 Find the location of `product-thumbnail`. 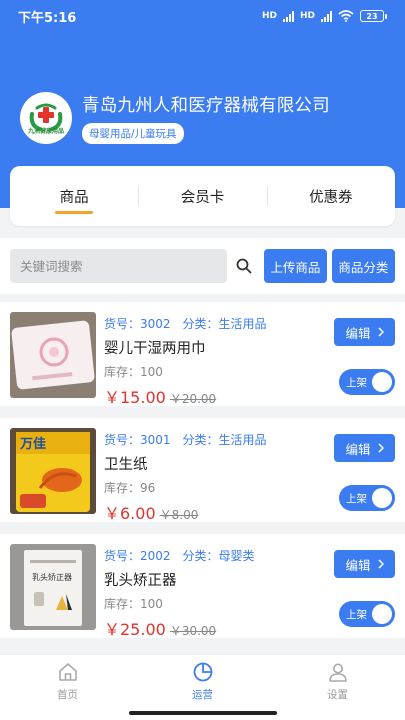

product-thumbnail is located at coordinates (53, 355).